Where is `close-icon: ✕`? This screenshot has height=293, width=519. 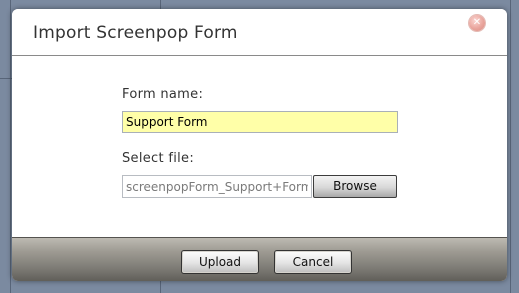 close-icon: ✕ is located at coordinates (477, 22).